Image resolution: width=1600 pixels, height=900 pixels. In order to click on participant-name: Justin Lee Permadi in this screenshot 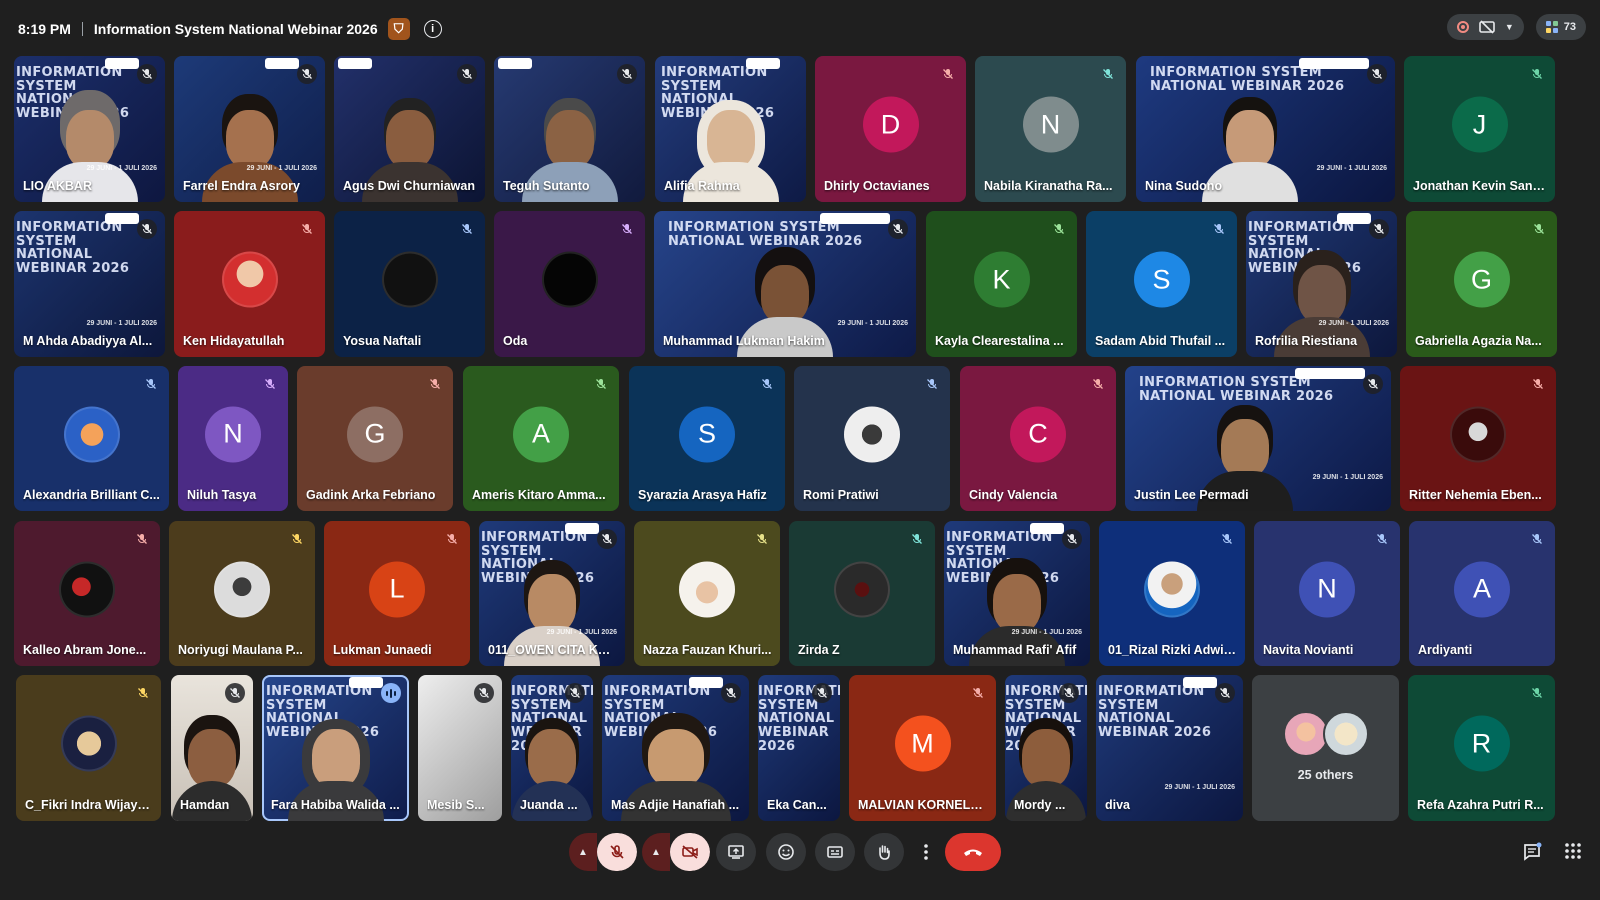, I will do `click(1191, 495)`.